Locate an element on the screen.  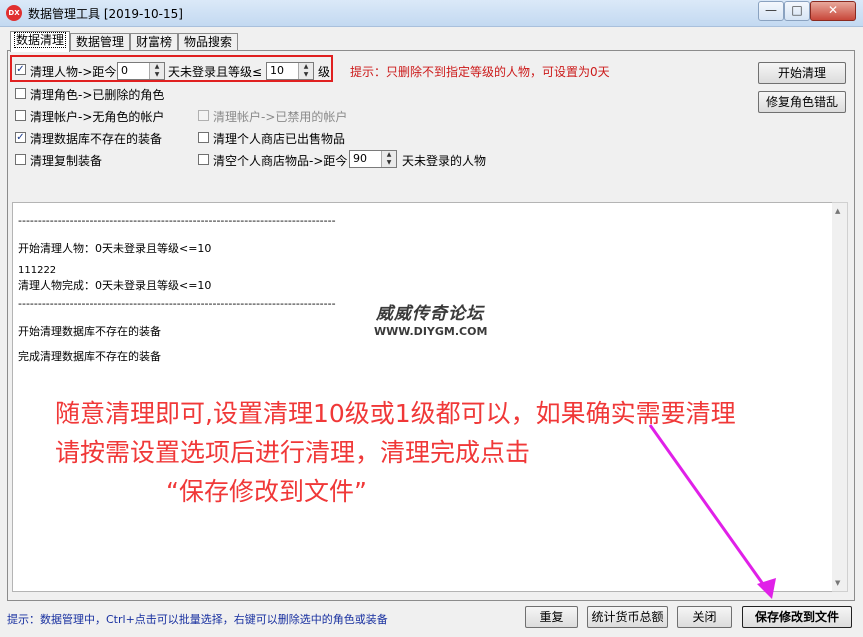
save-to-file-button: 保存修改到文件 is located at coordinates (797, 617).